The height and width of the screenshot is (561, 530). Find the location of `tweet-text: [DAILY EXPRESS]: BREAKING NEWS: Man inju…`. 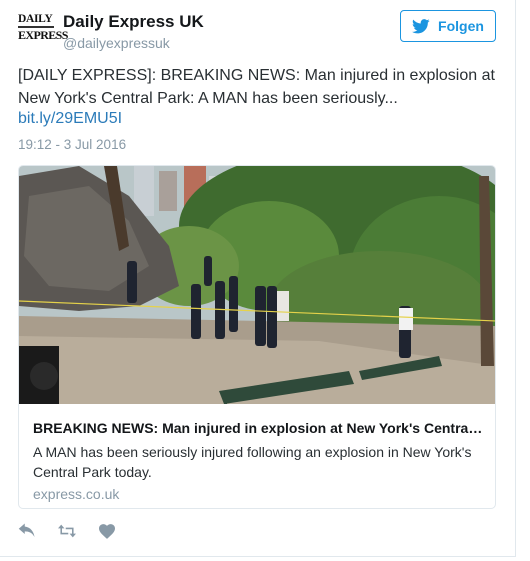

tweet-text: [DAILY EXPRESS]: BREAKING NEWS: Man inju… is located at coordinates (256, 87).